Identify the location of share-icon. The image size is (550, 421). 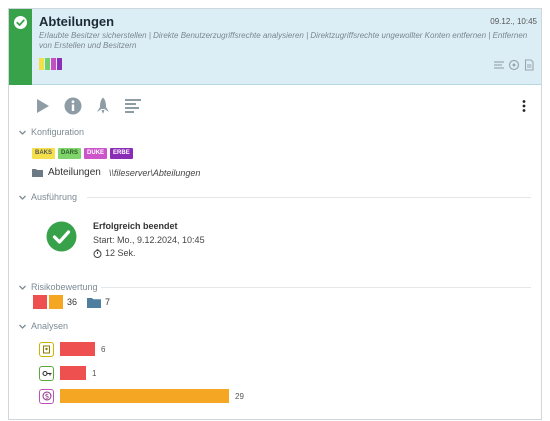
(514, 64).